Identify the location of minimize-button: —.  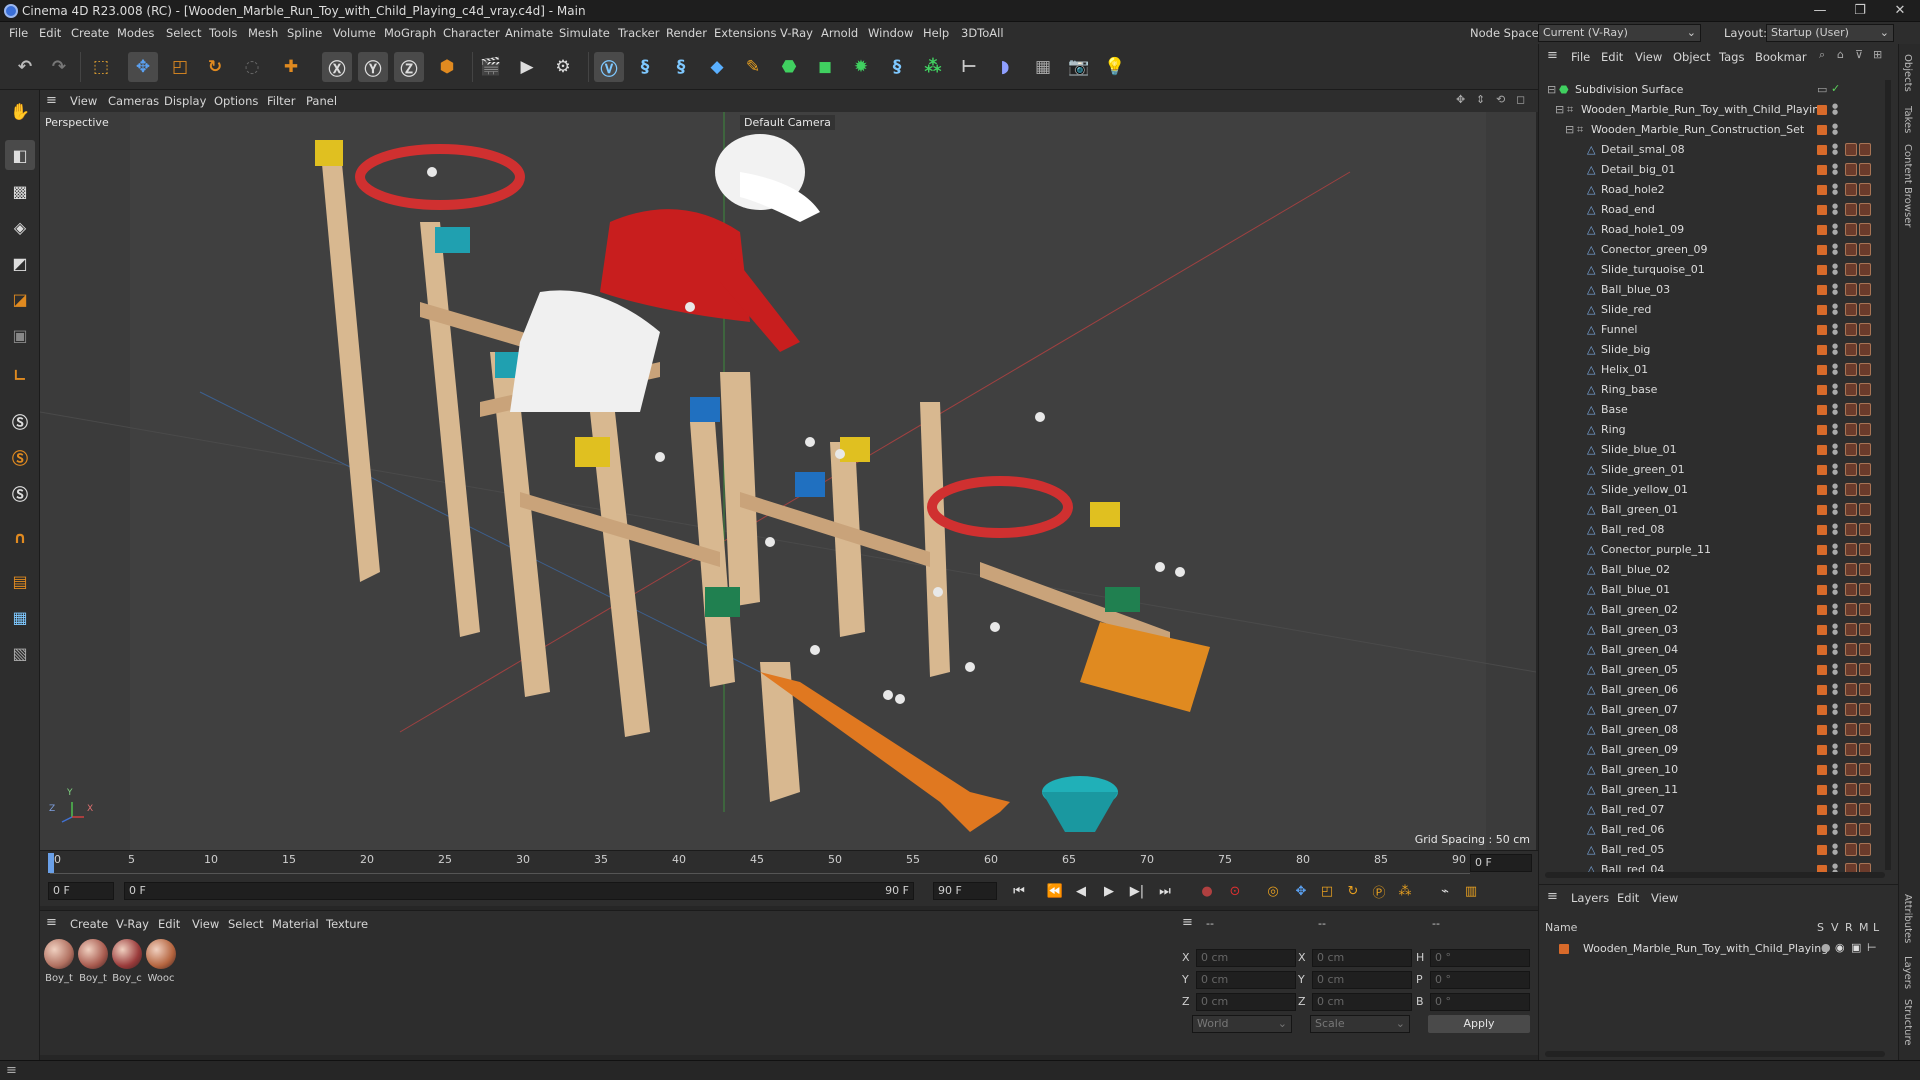
(1820, 11).